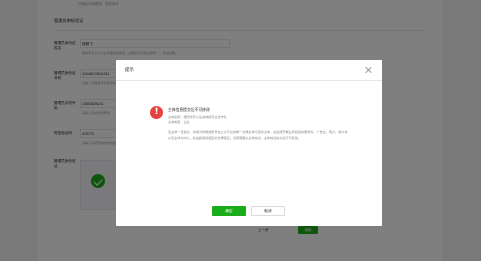 Image resolution: width=481 pixels, height=261 pixels. Describe the element at coordinates (156, 112) in the screenshot. I see `warning-icon: !` at that location.